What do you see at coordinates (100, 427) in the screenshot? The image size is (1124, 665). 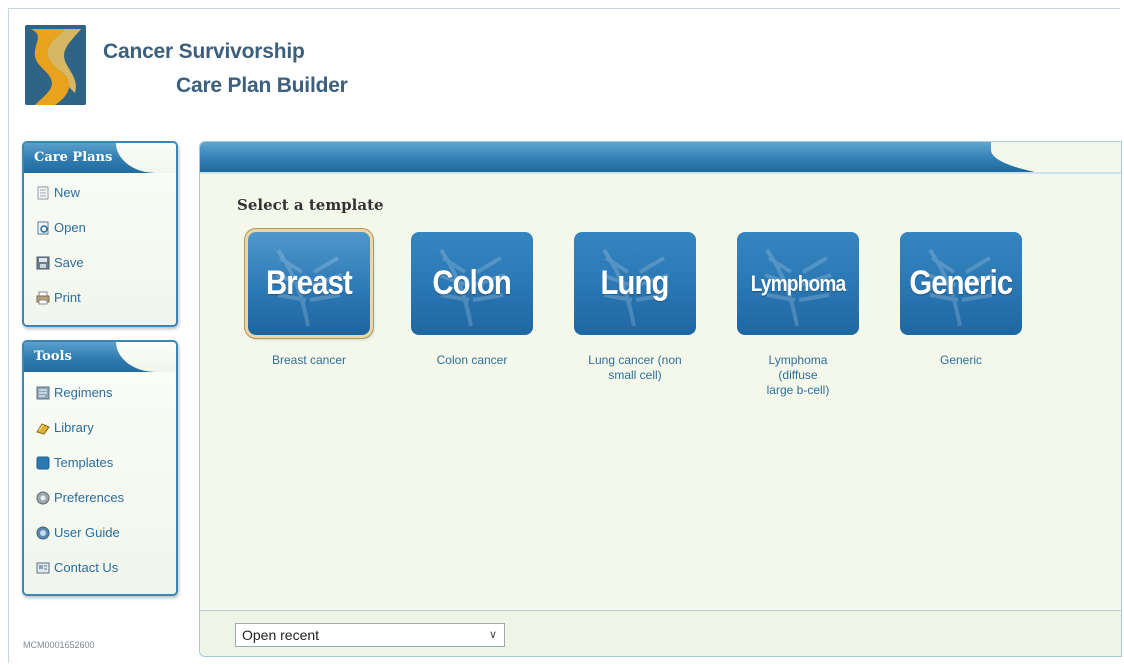 I see `library-button: Library` at bounding box center [100, 427].